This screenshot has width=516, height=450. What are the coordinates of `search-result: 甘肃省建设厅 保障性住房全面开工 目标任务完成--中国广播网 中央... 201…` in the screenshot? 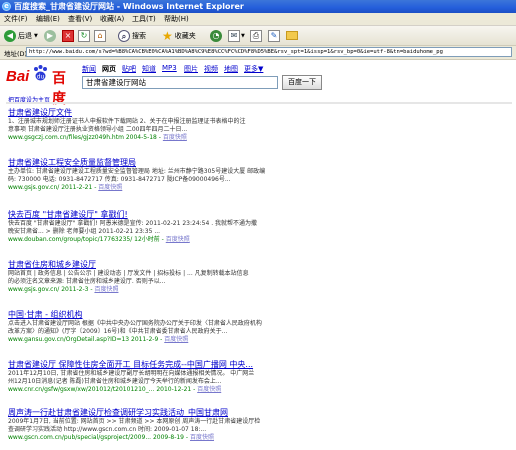 It's located at (258, 377).